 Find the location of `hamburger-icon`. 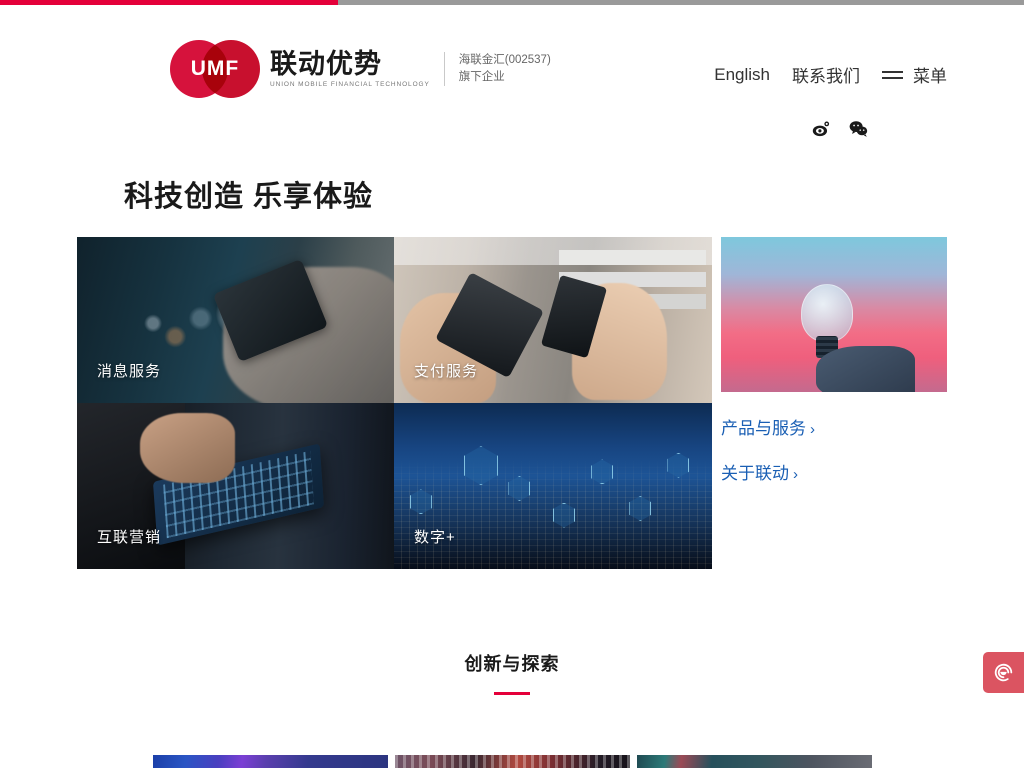

hamburger-icon is located at coordinates (892, 75).